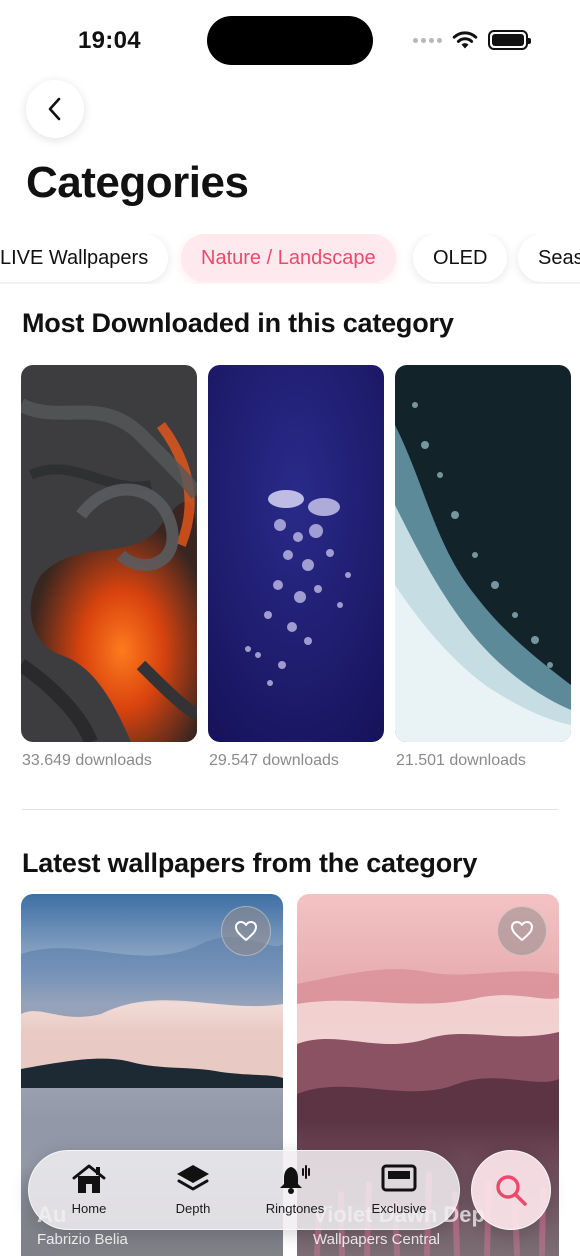 The height and width of the screenshot is (1256, 580). Describe the element at coordinates (137, 182) in the screenshot. I see `page-title: Categories` at that location.